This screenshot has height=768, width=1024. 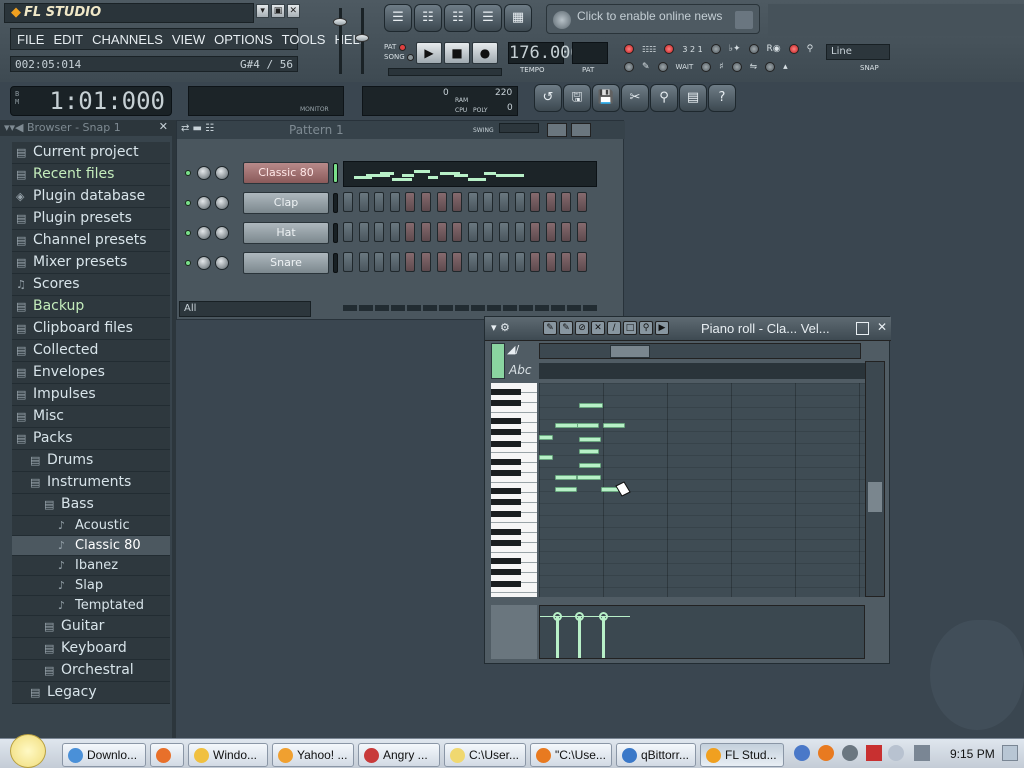 I want to click on overdub-led-icon, so click(x=706, y=67).